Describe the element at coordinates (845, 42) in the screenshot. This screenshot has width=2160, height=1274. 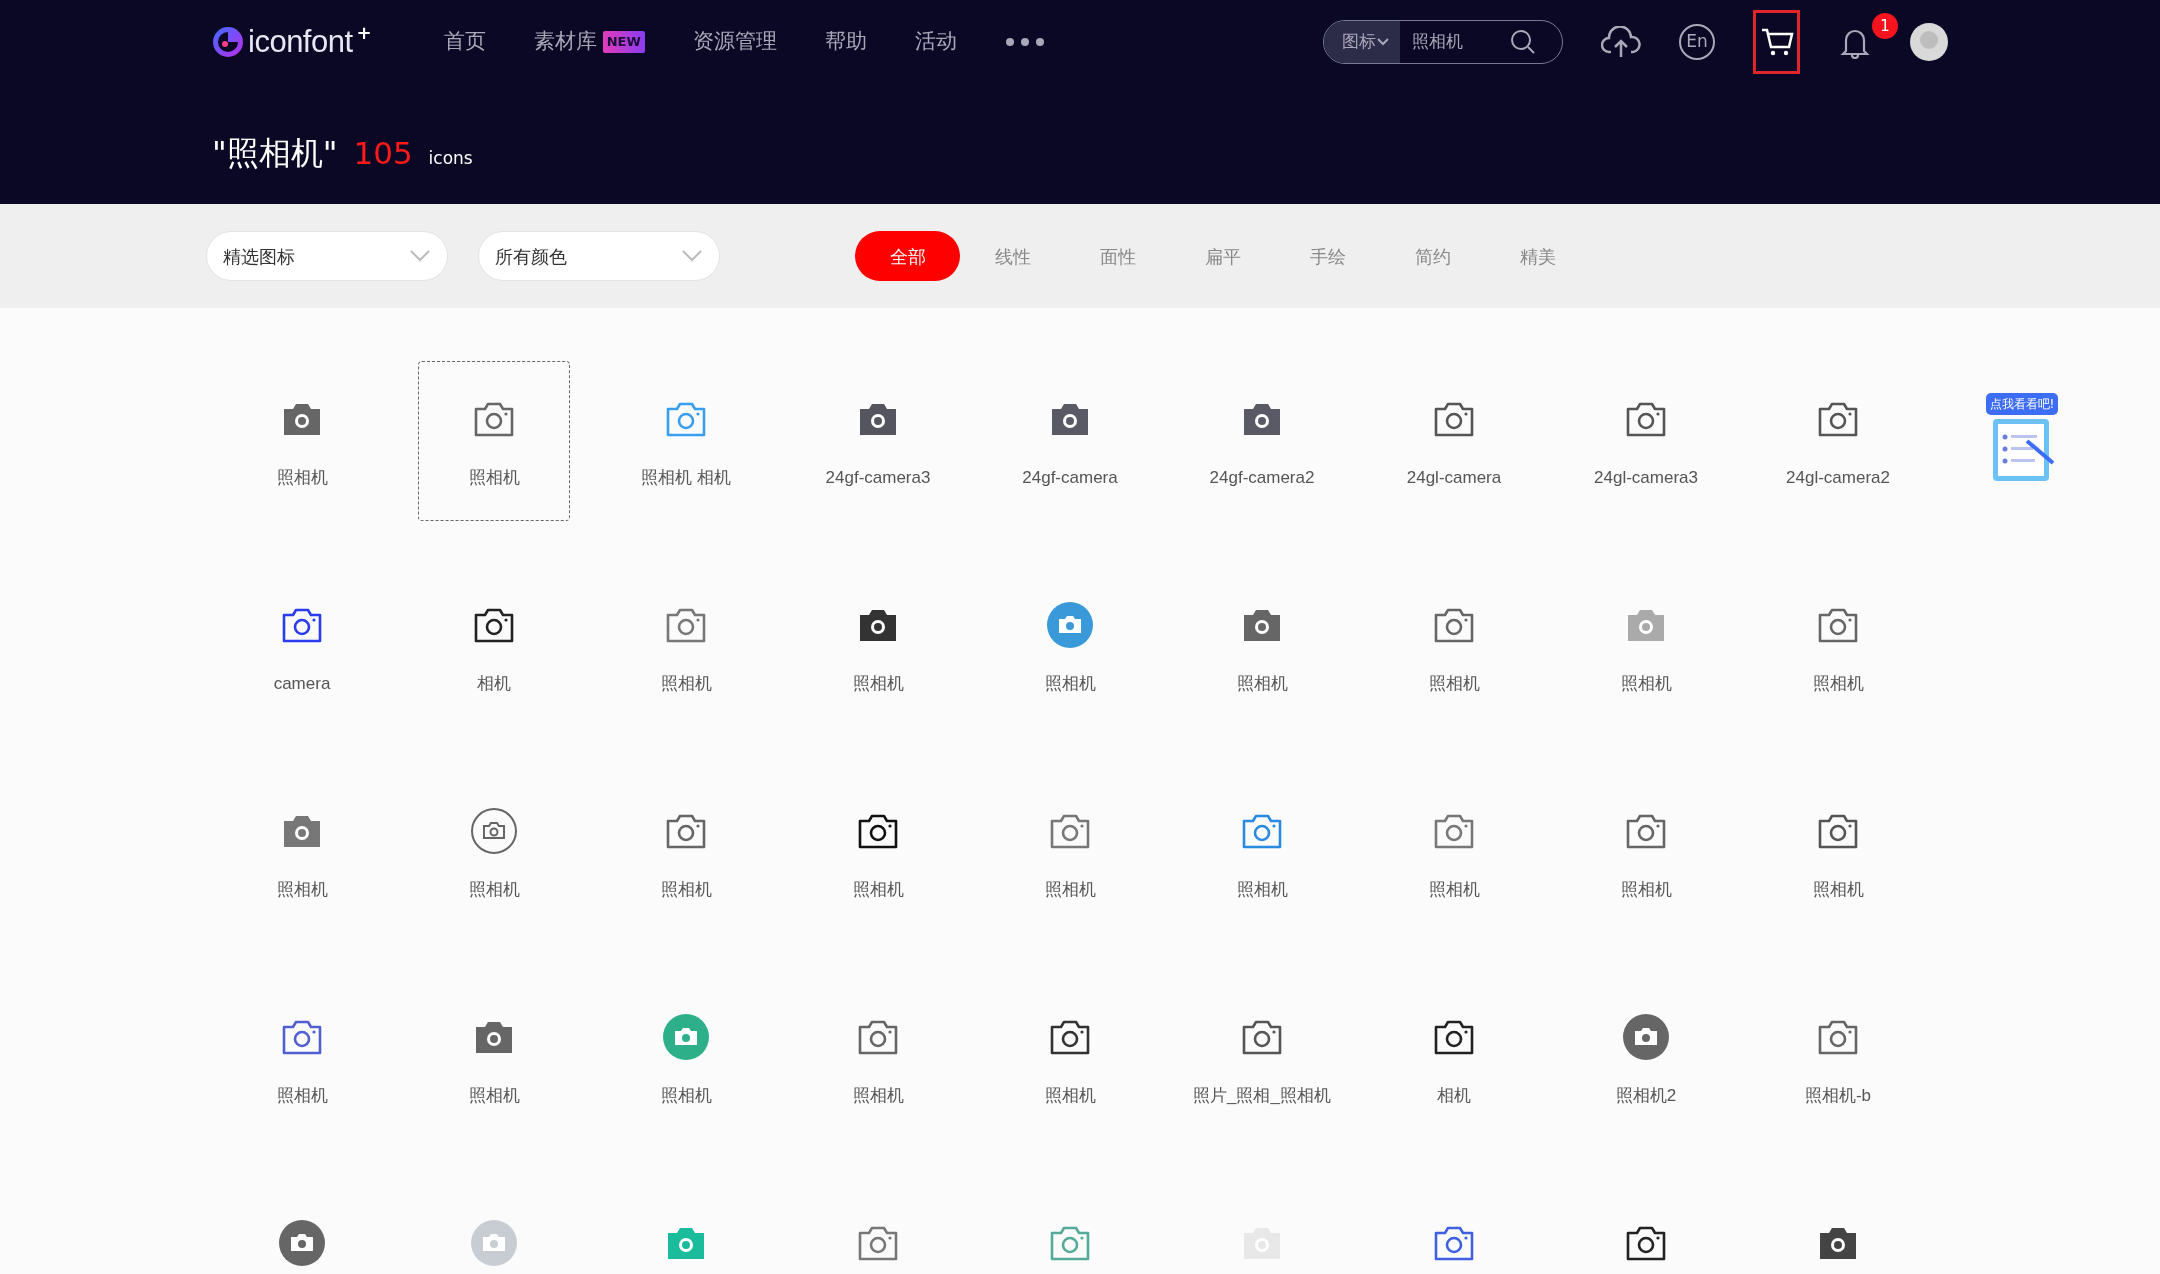
I see `nav-link: 帮助` at that location.